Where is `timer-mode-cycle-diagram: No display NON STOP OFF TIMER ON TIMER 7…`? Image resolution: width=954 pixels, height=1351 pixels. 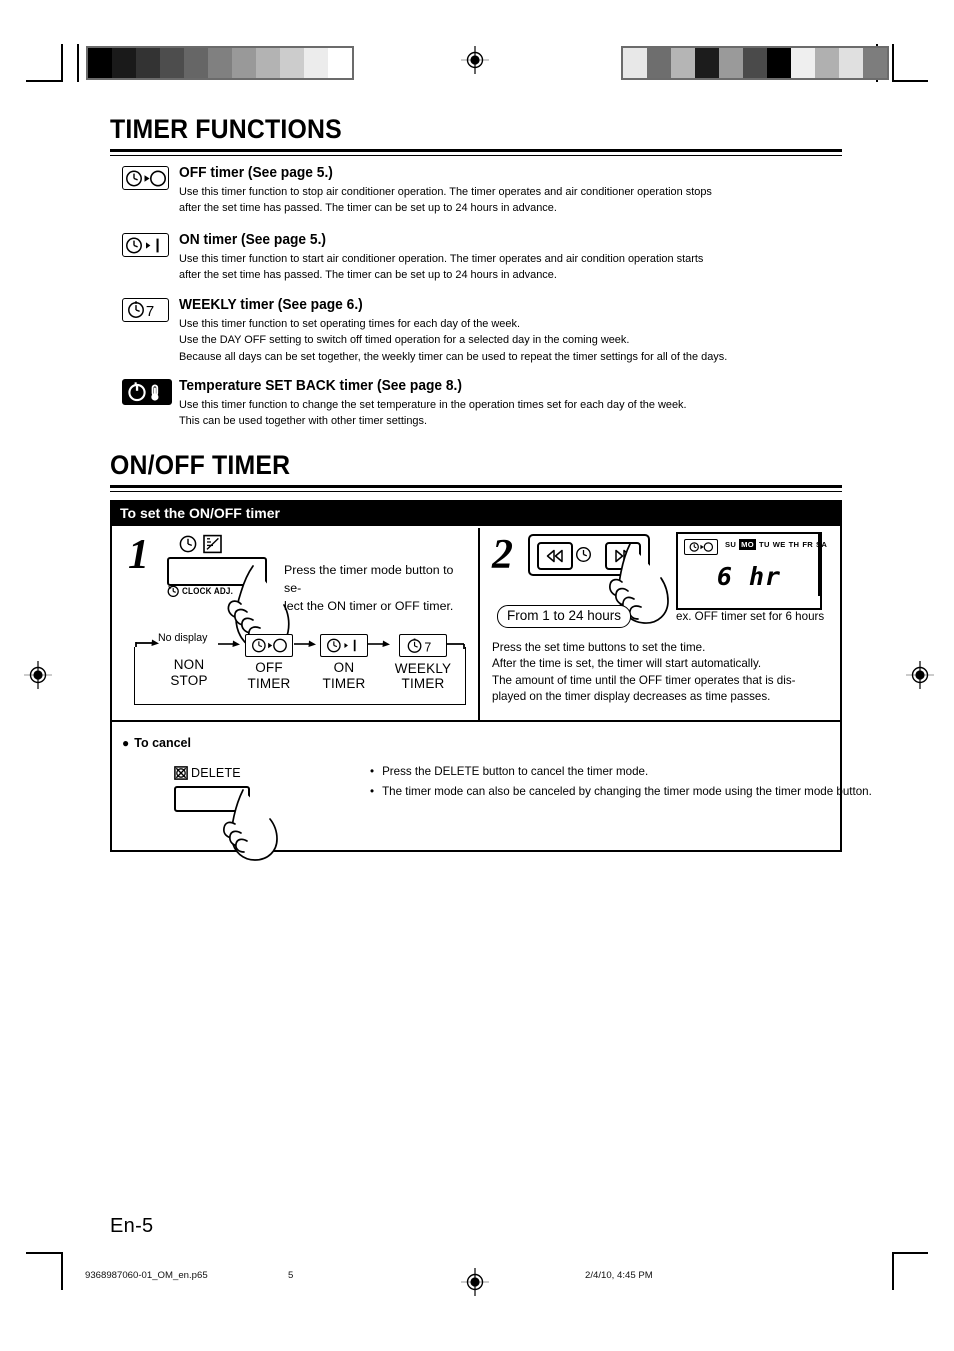 timer-mode-cycle-diagram: No display NON STOP OFF TIMER ON TIMER 7… is located at coordinates (300, 668).